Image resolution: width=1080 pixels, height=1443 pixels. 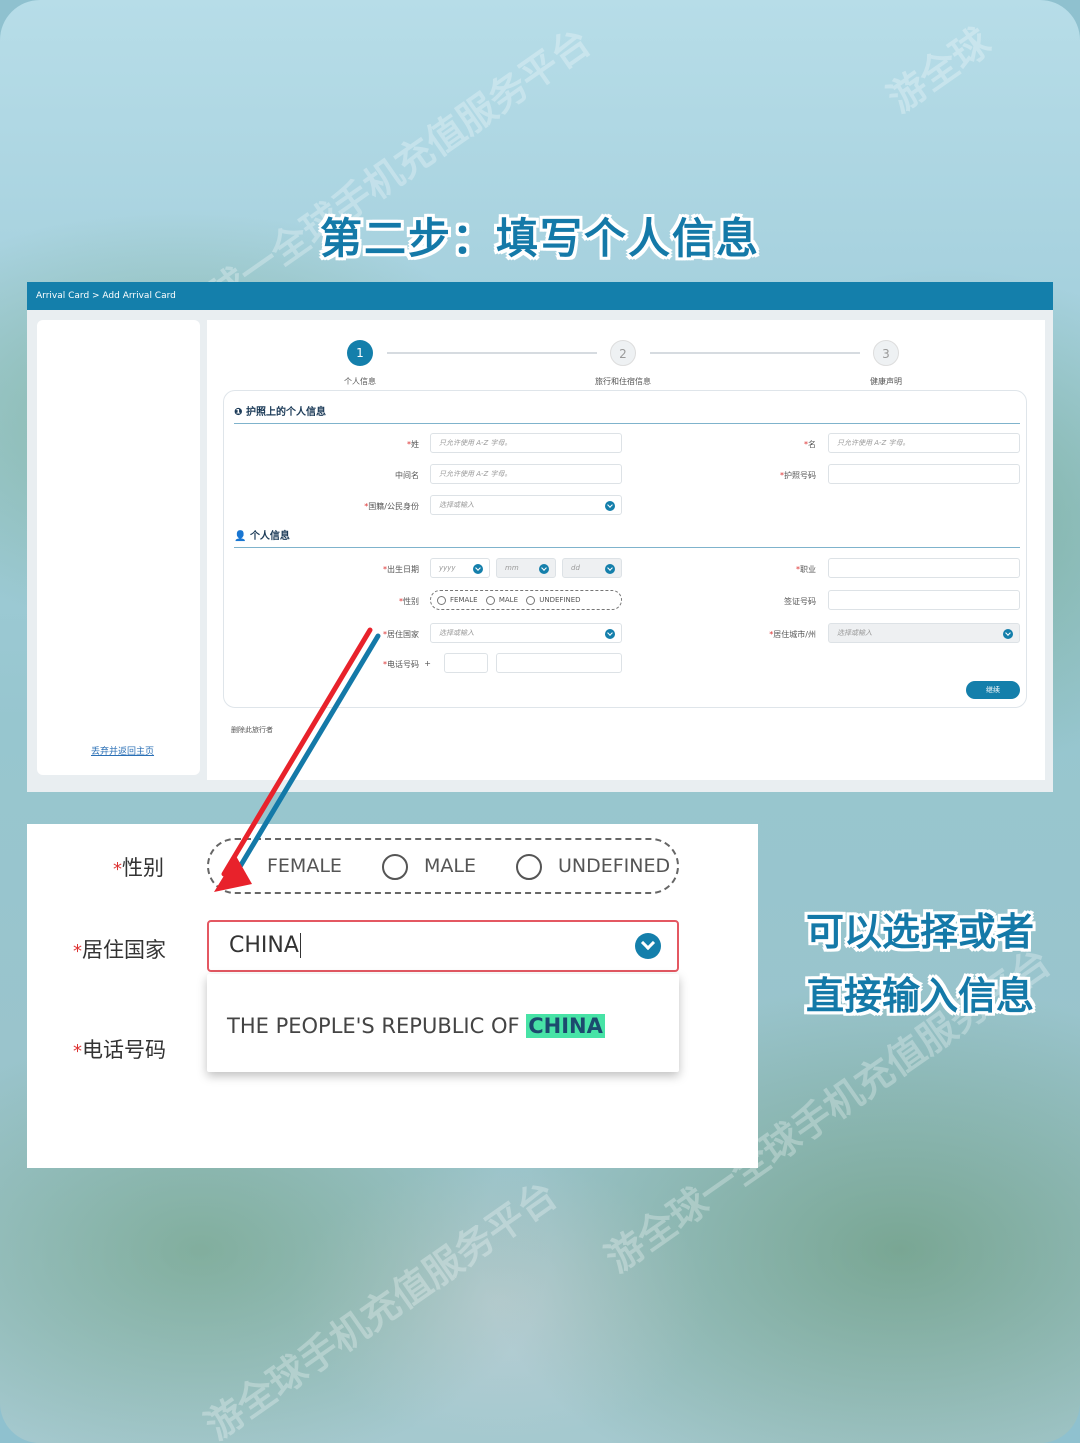 What do you see at coordinates (526, 568) in the screenshot?
I see `dob-month-select: mm` at bounding box center [526, 568].